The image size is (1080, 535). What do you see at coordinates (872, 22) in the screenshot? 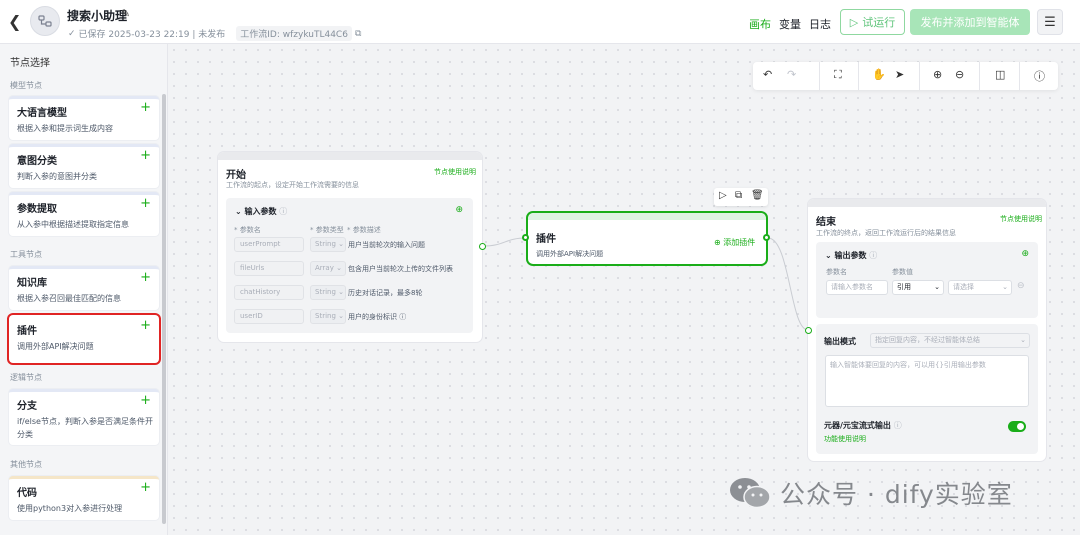
I see `test-run-button: ▷ 试运行` at bounding box center [872, 22].